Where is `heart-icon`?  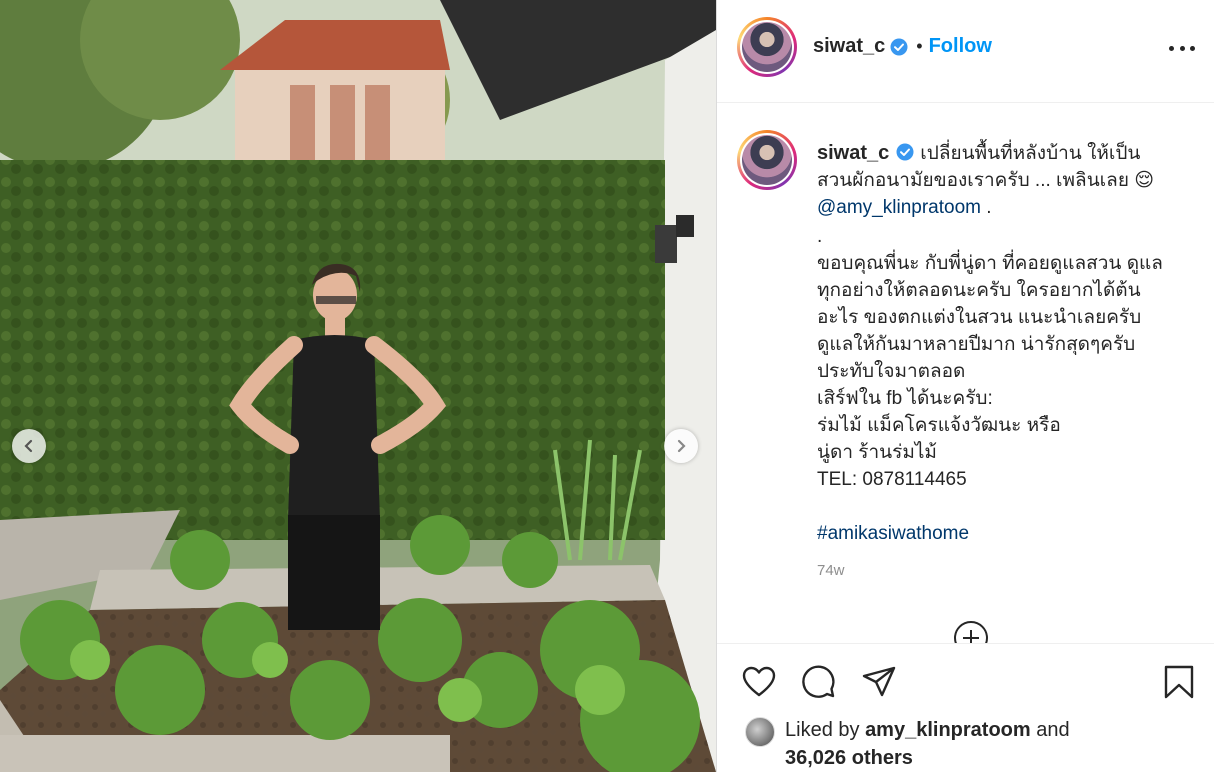 heart-icon is located at coordinates (759, 682).